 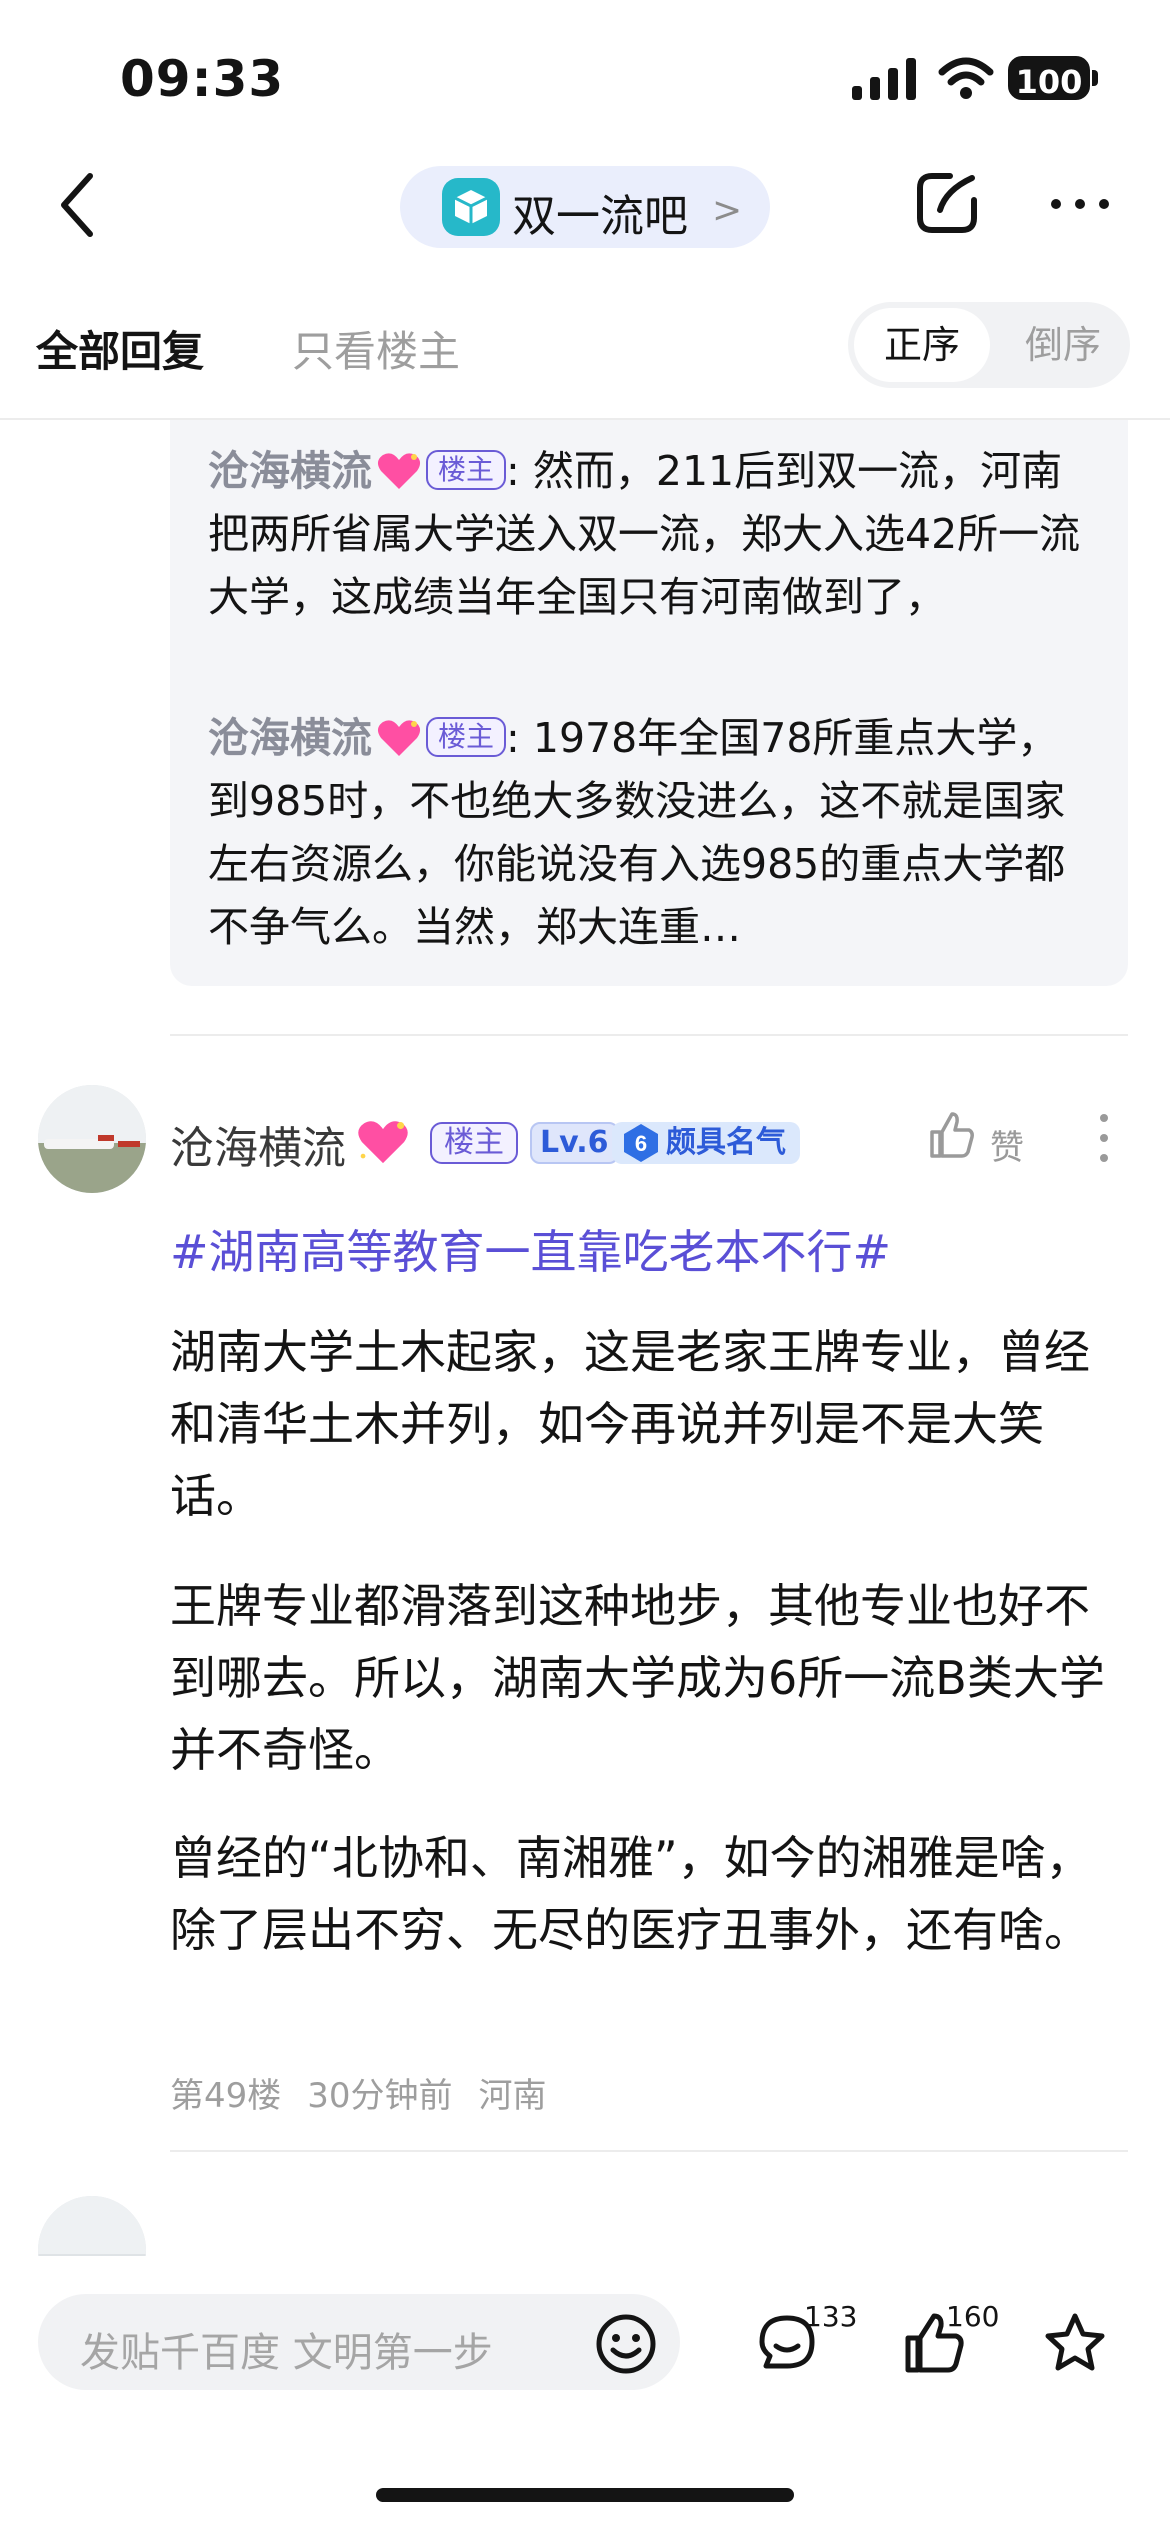 I want to click on share-icon, so click(x=947, y=203).